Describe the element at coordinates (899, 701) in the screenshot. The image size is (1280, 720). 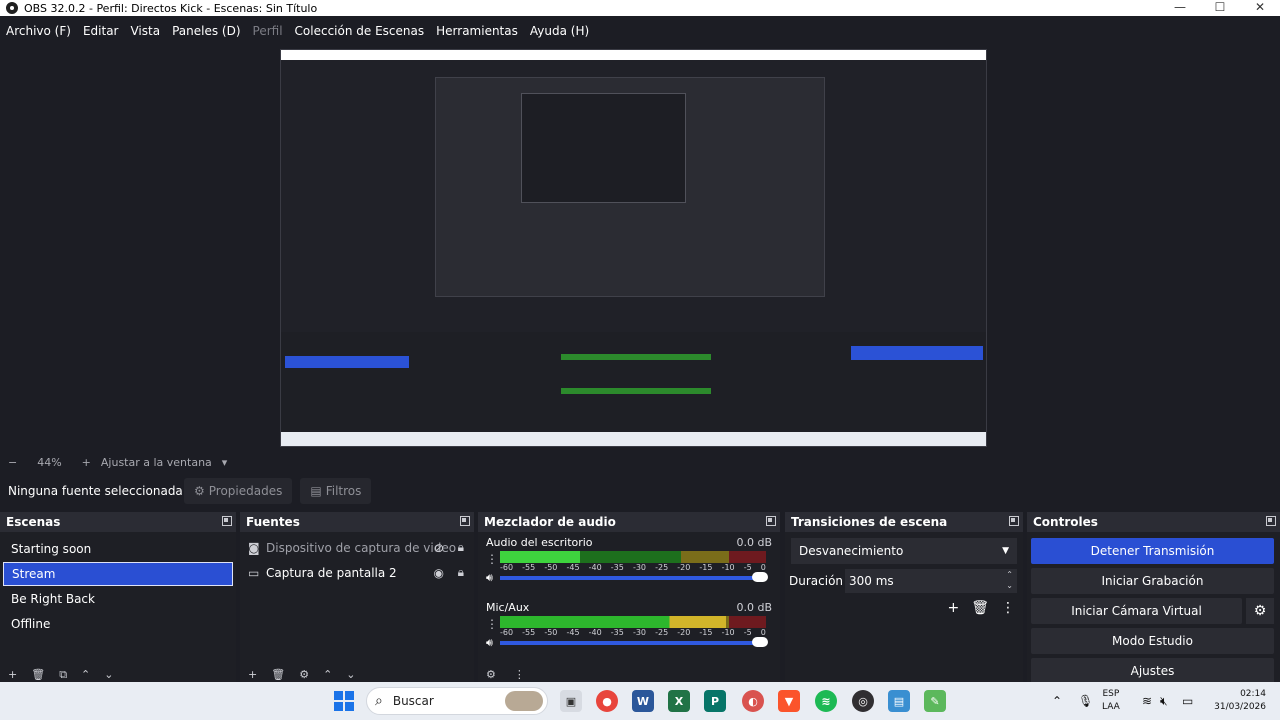
I see `screen-tool-icon: ▤` at that location.